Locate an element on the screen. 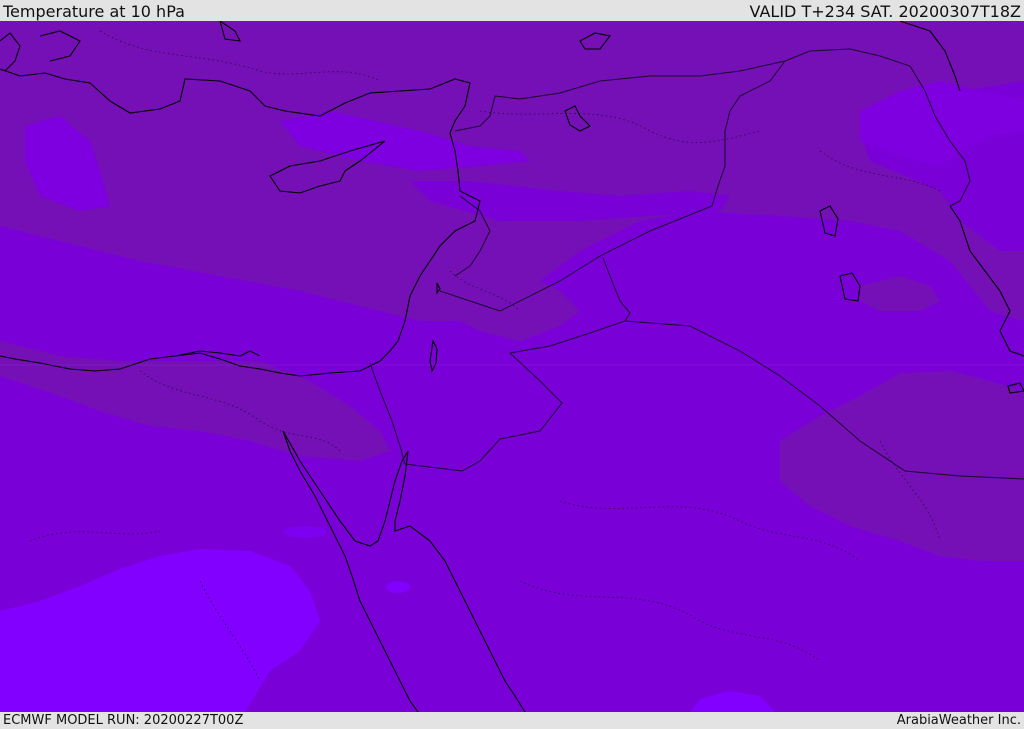 This screenshot has height=729, width=1024. model-run-label: ECMWF MODEL RUN: 20200227T00Z is located at coordinates (123, 720).